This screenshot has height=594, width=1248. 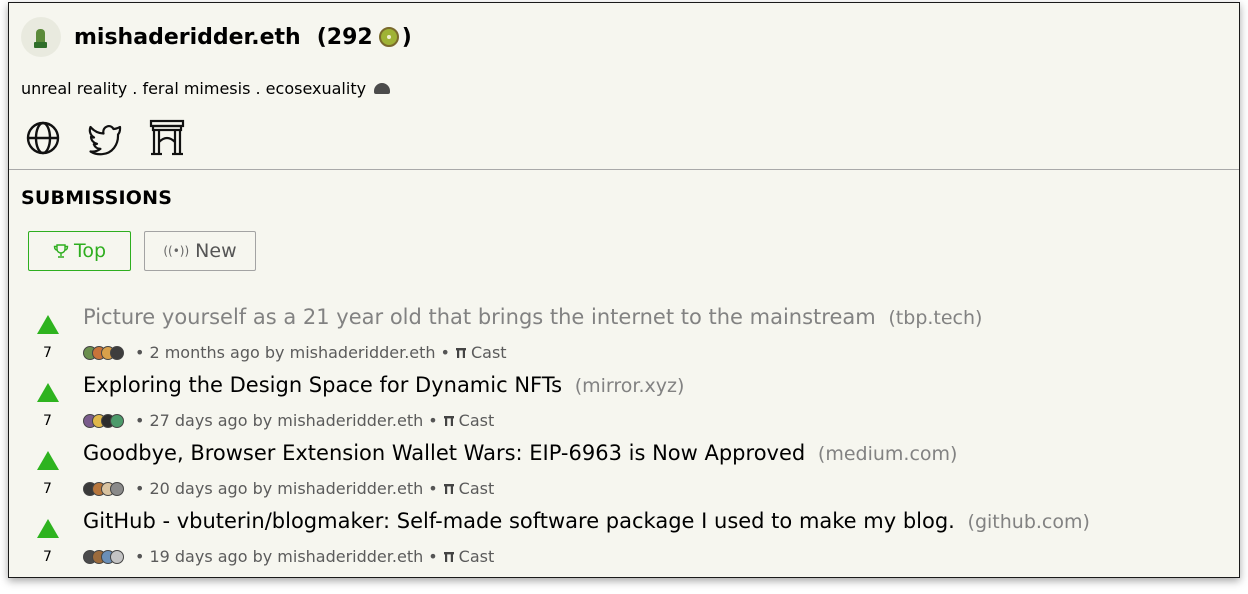 What do you see at coordinates (286, 420) in the screenshot?
I see `story-age-author: 27 days ago by mishaderidder.eth` at bounding box center [286, 420].